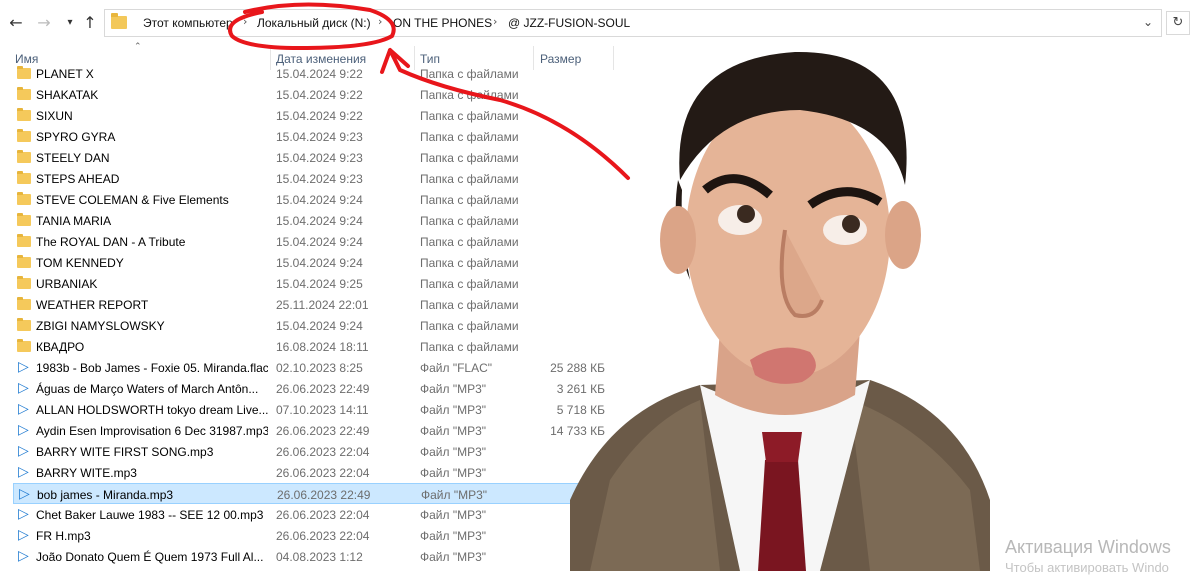  Describe the element at coordinates (429, 91) in the screenshot. I see `red-annotation-marker` at that location.